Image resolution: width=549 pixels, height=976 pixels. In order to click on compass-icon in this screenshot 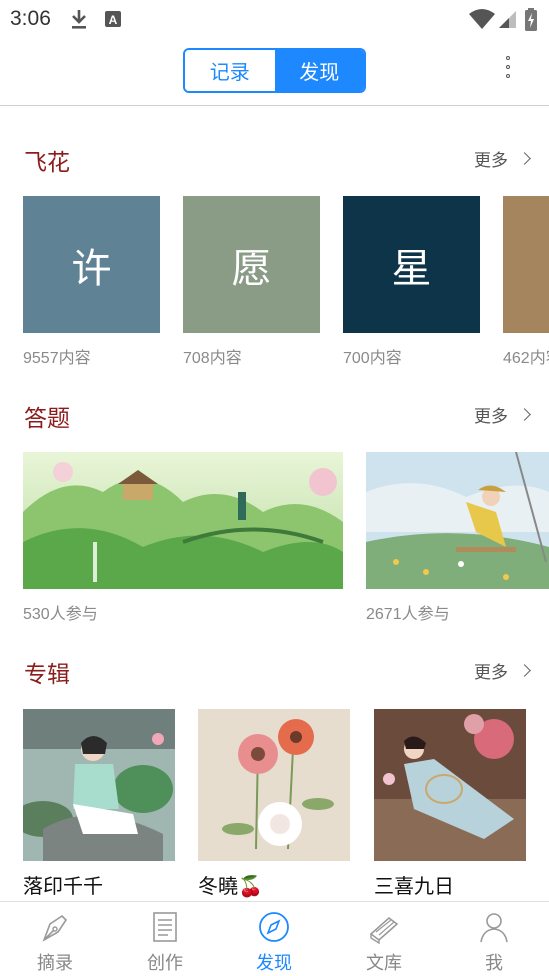, I will do `click(274, 927)`.